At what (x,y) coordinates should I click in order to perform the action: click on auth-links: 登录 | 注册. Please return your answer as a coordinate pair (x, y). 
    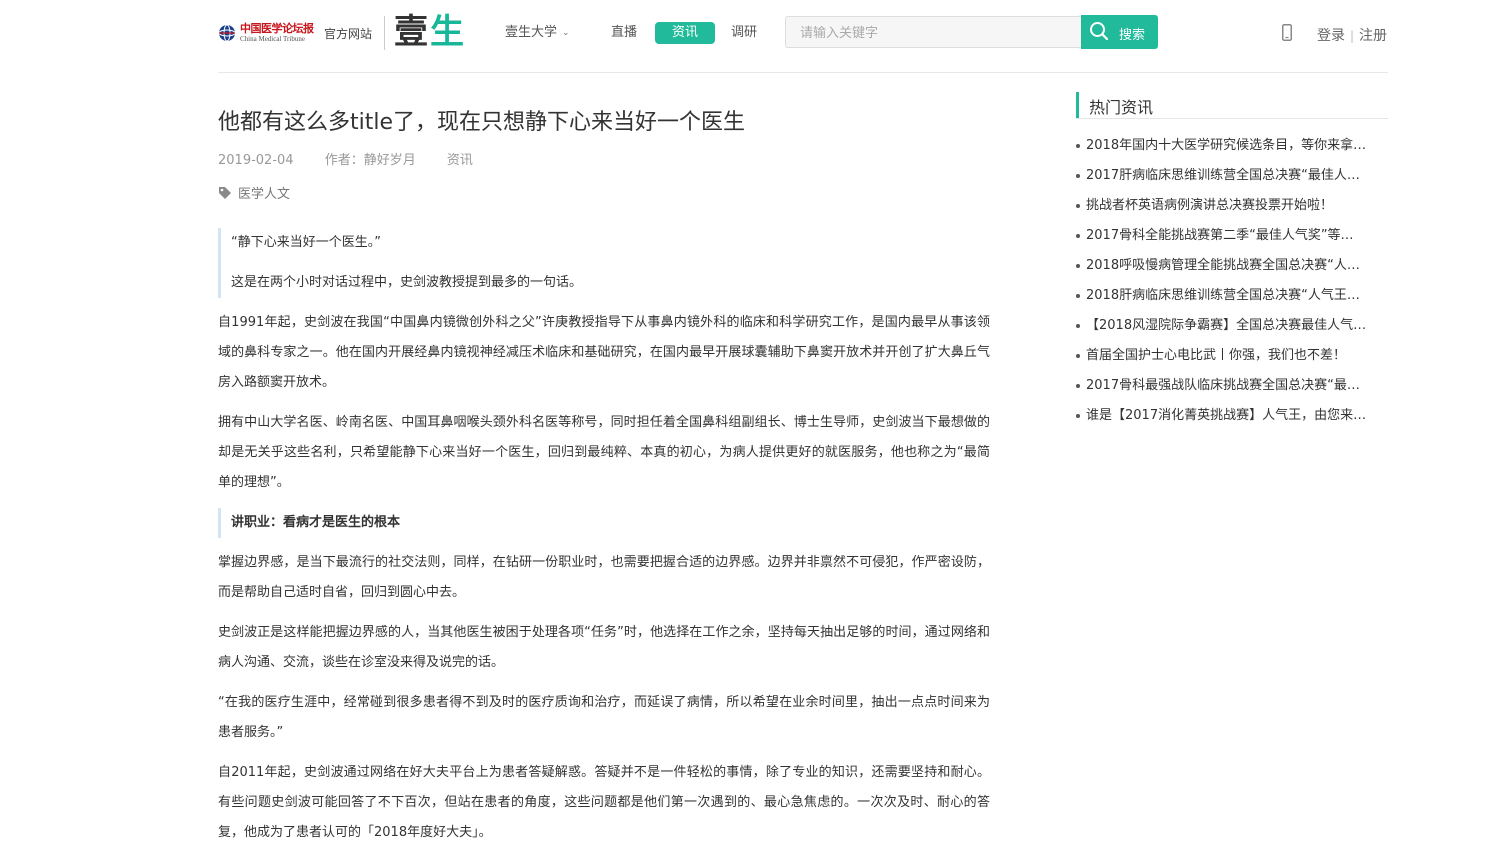
    Looking at the image, I should click on (1352, 35).